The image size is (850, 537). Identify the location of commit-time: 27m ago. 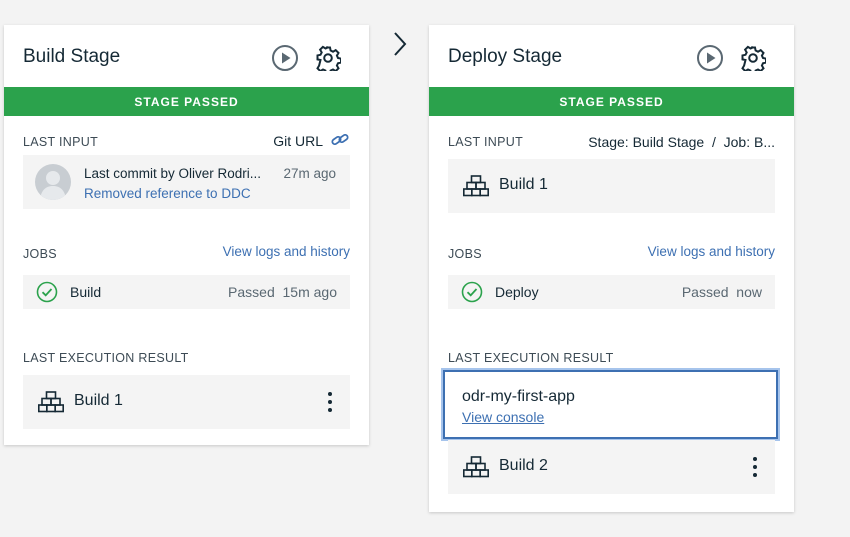
(309, 173).